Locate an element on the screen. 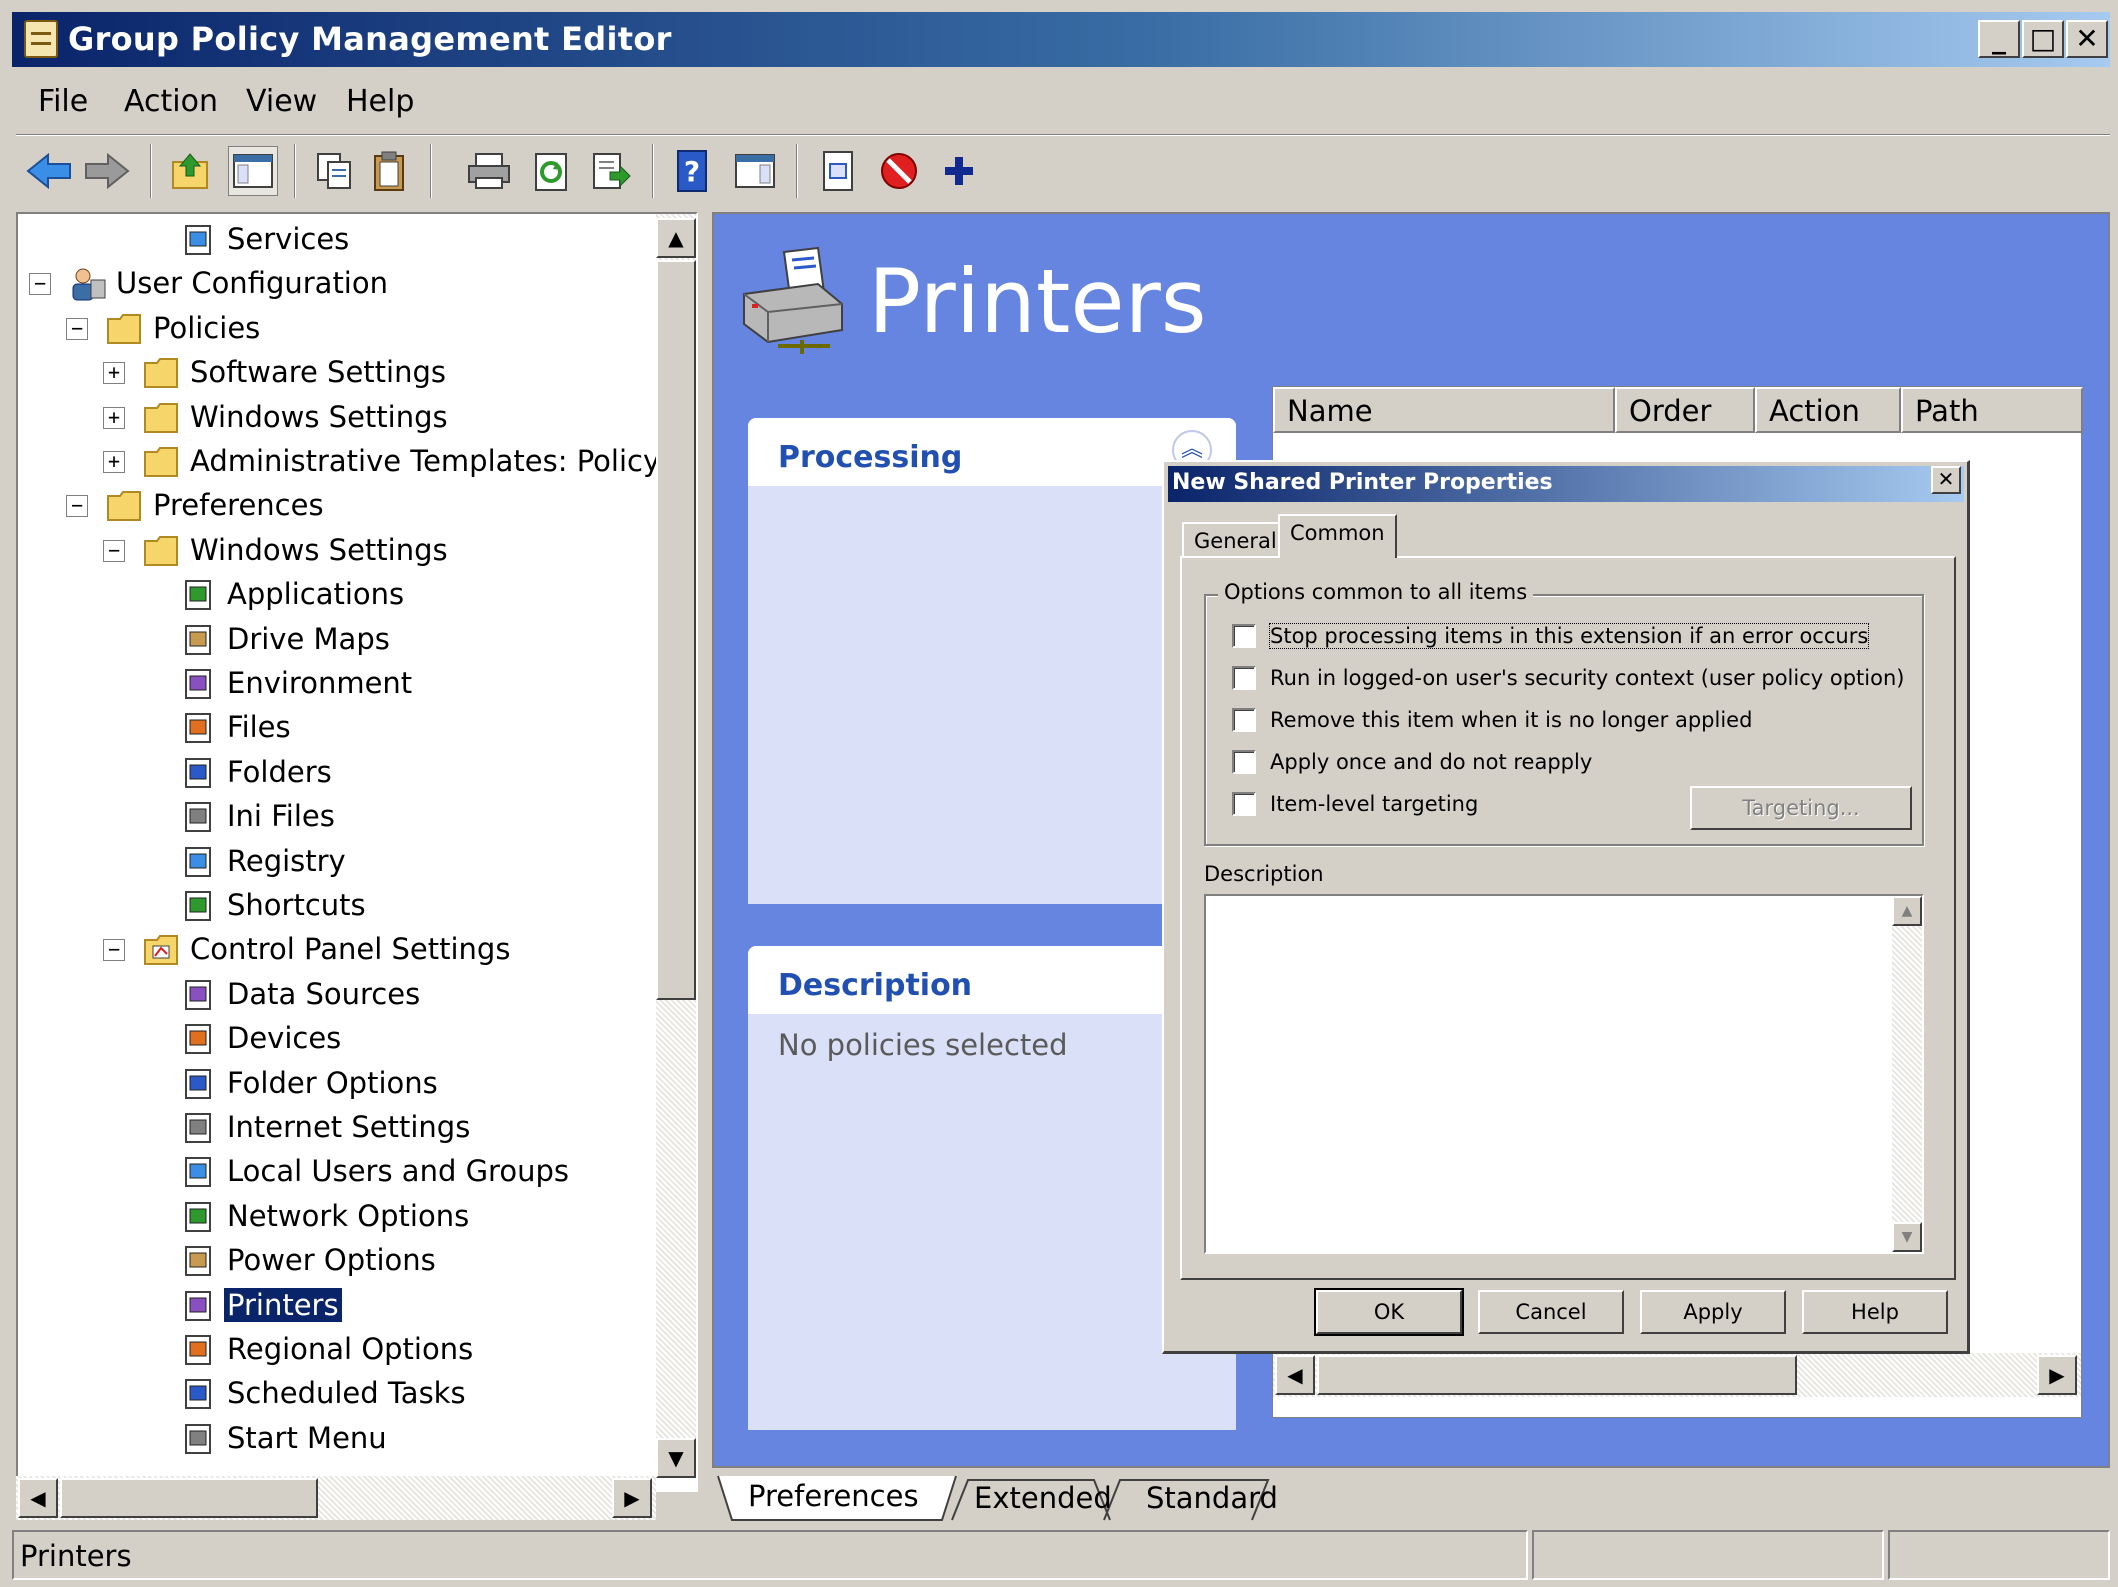 Image resolution: width=2118 pixels, height=1587 pixels. dialog-title-bar: New Shared Printer Properties is located at coordinates (1566, 484).